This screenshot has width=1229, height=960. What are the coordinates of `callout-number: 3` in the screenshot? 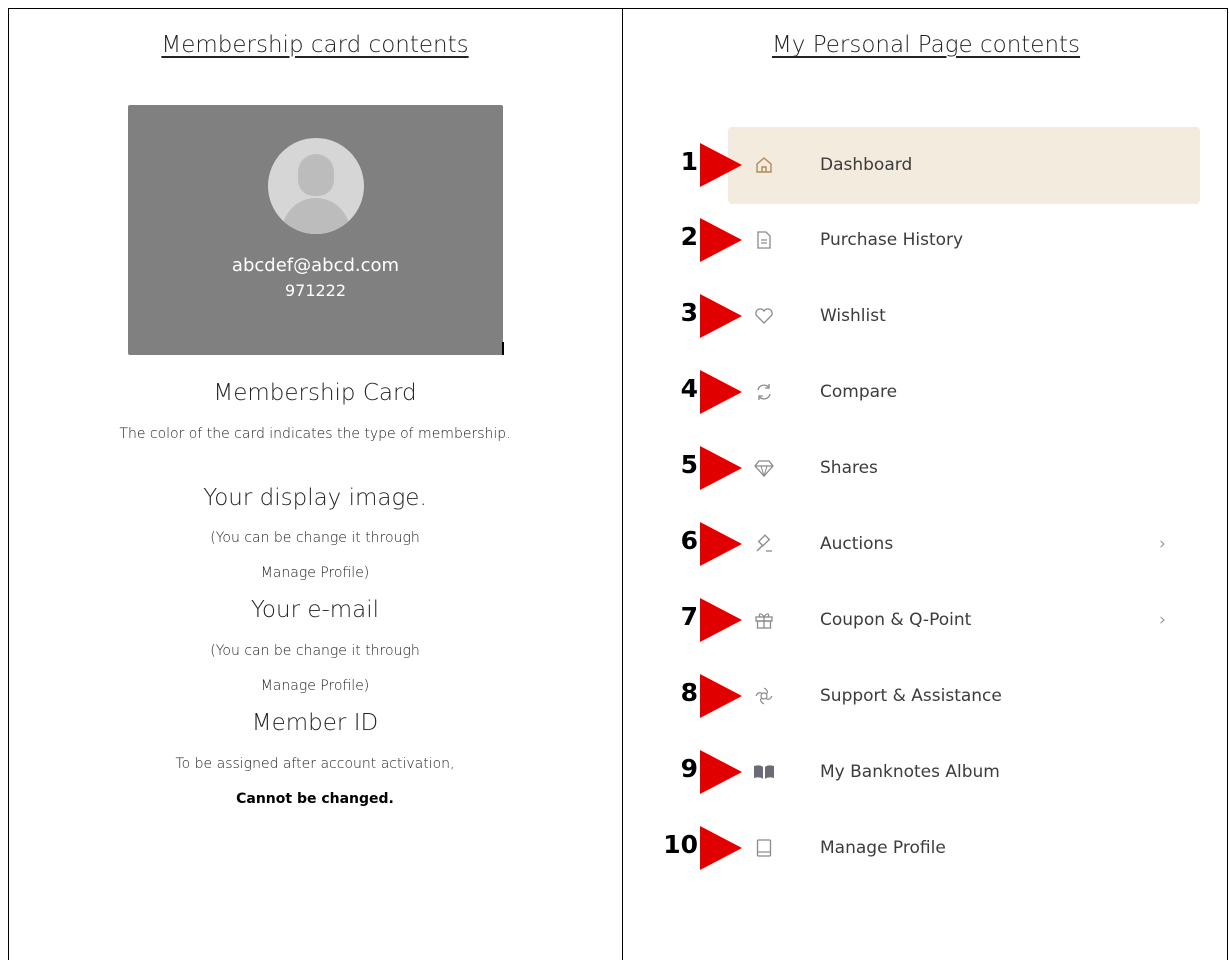 It's located at (689, 312).